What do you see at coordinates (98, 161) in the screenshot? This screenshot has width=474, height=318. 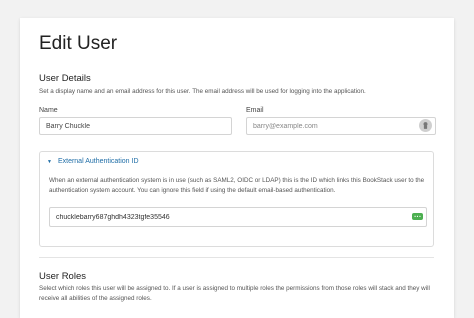 I see `external-auth-title: External Authentication ID` at bounding box center [98, 161].